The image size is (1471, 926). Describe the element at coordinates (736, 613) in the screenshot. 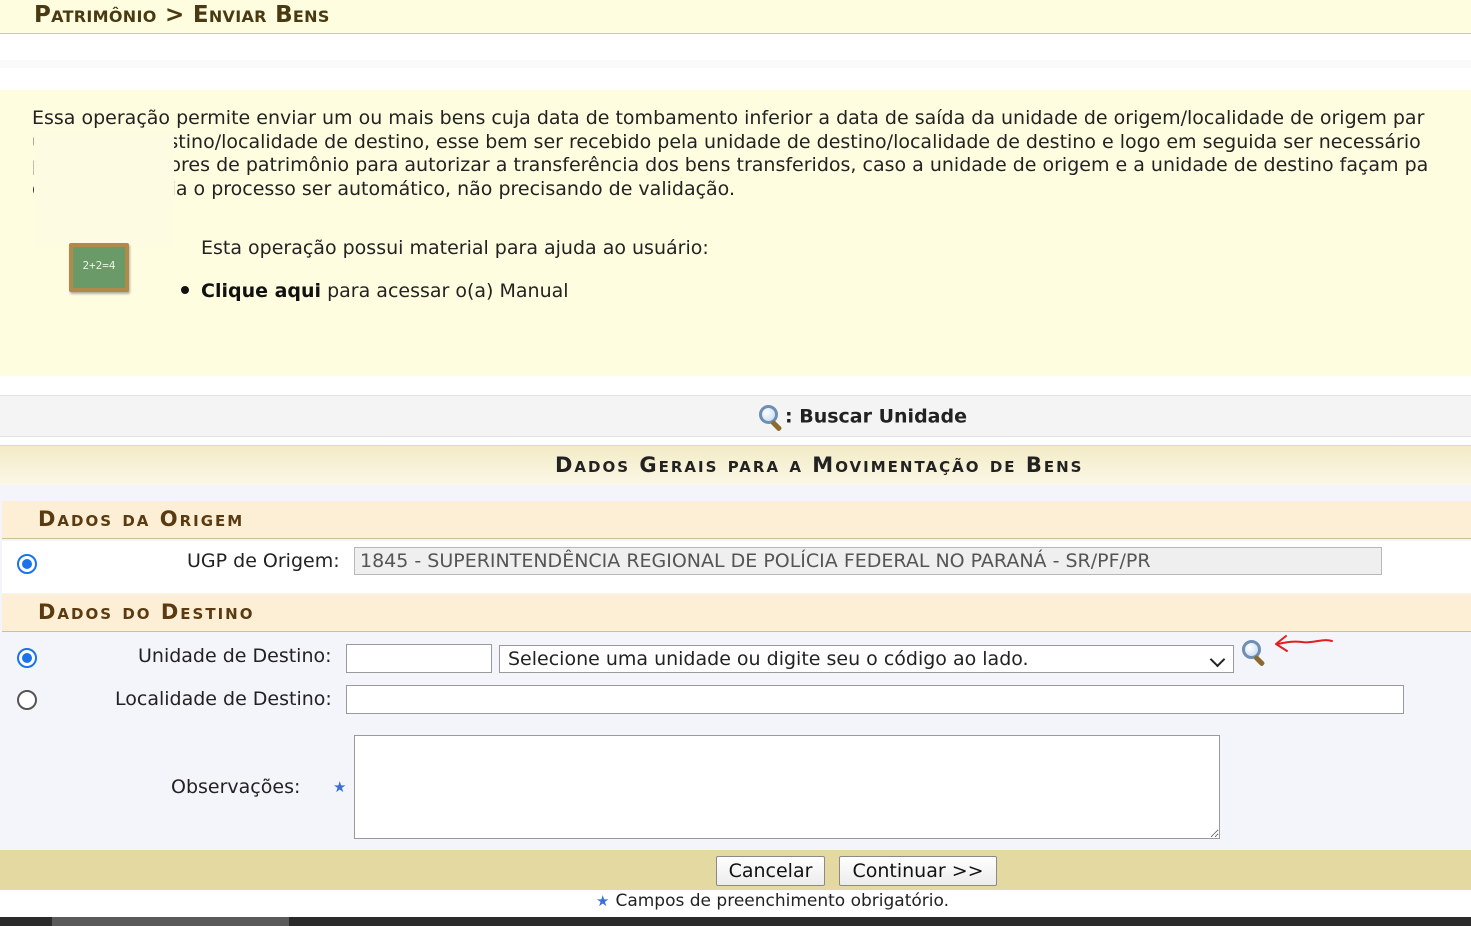

I see `section-header-destino: Dados do Destino` at that location.